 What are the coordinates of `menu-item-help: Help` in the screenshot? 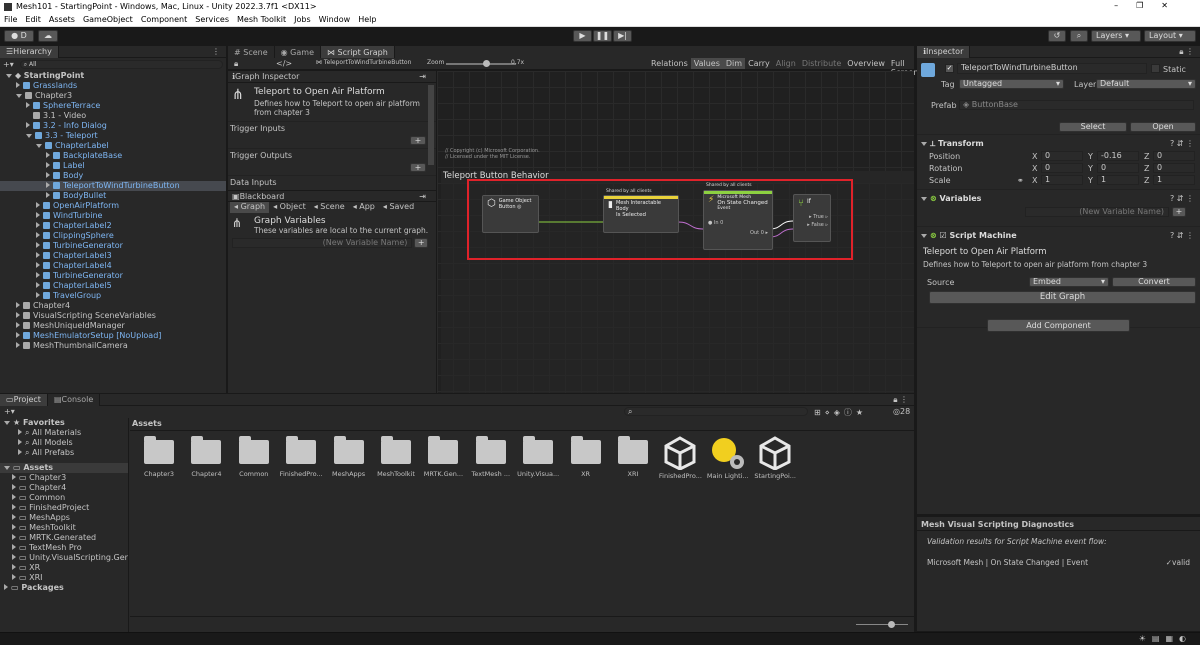 It's located at (367, 19).